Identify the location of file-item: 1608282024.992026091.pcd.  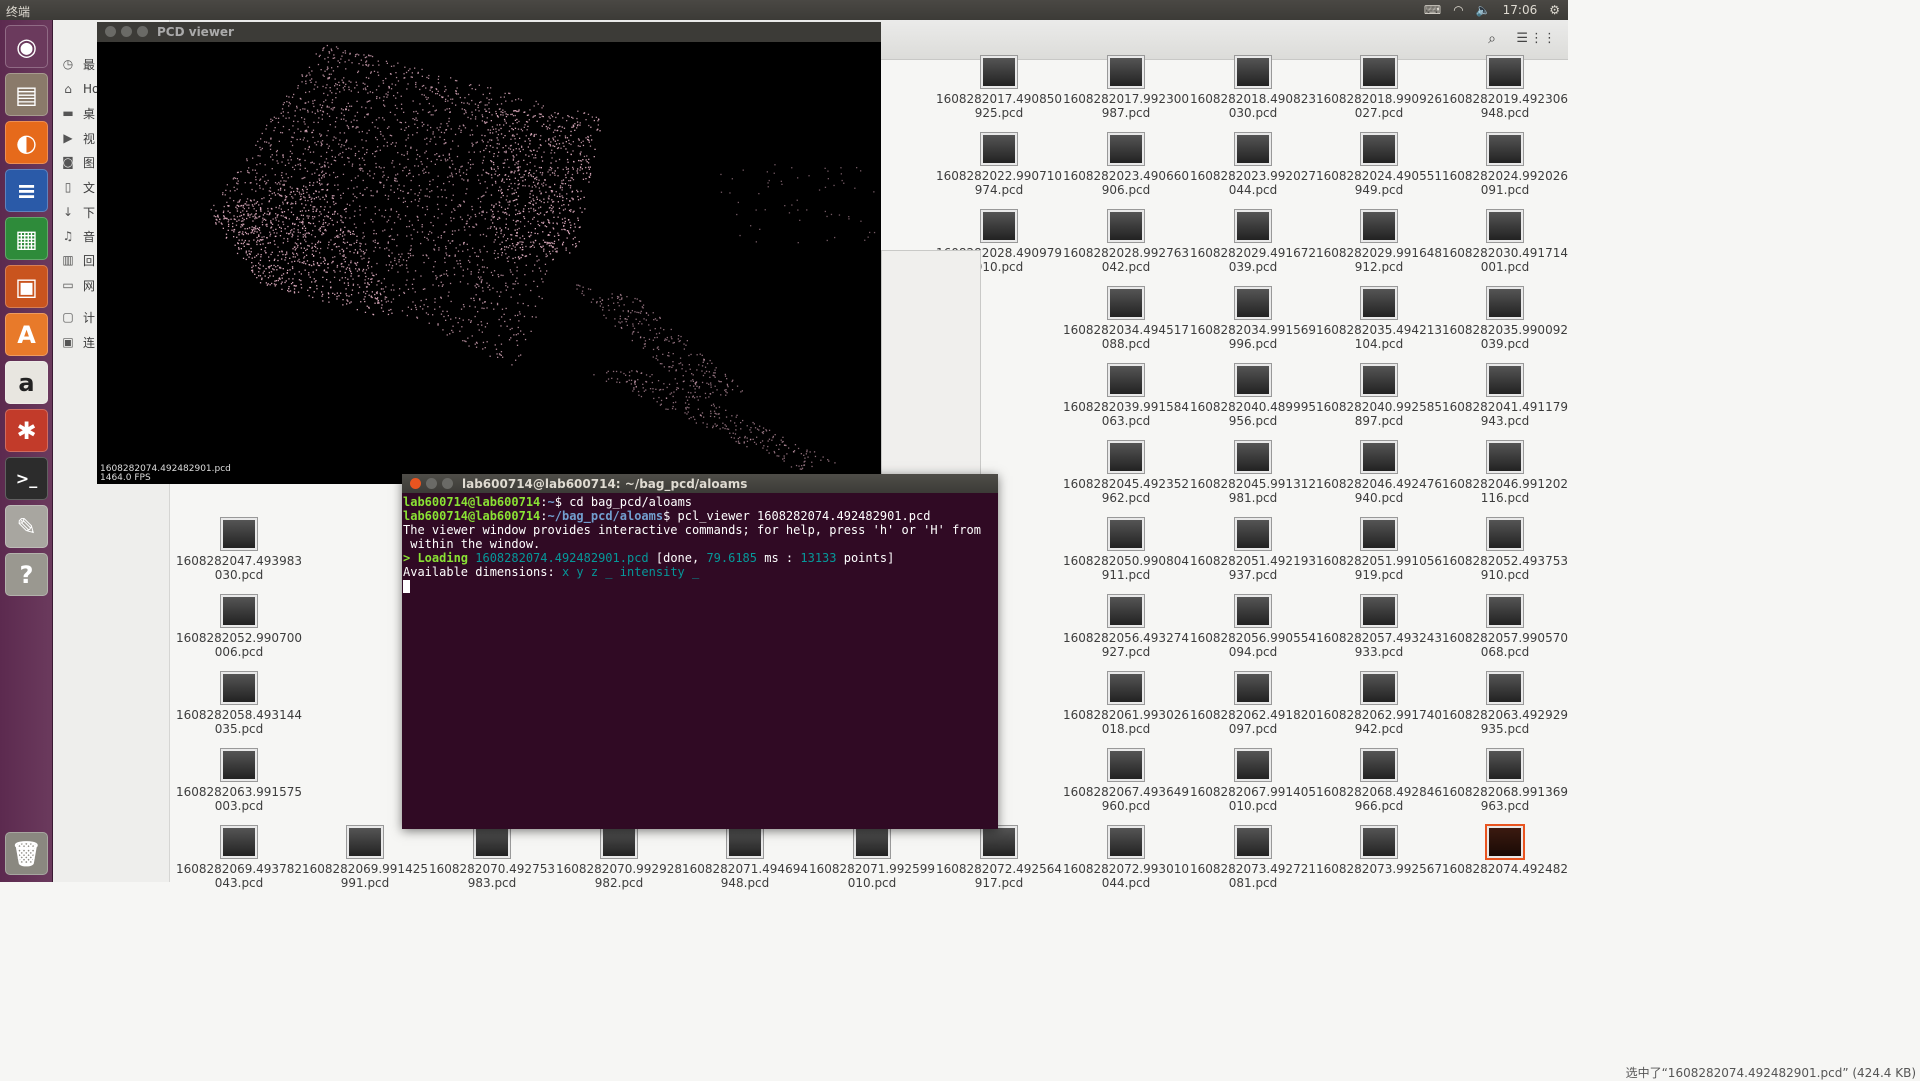
(1505, 165).